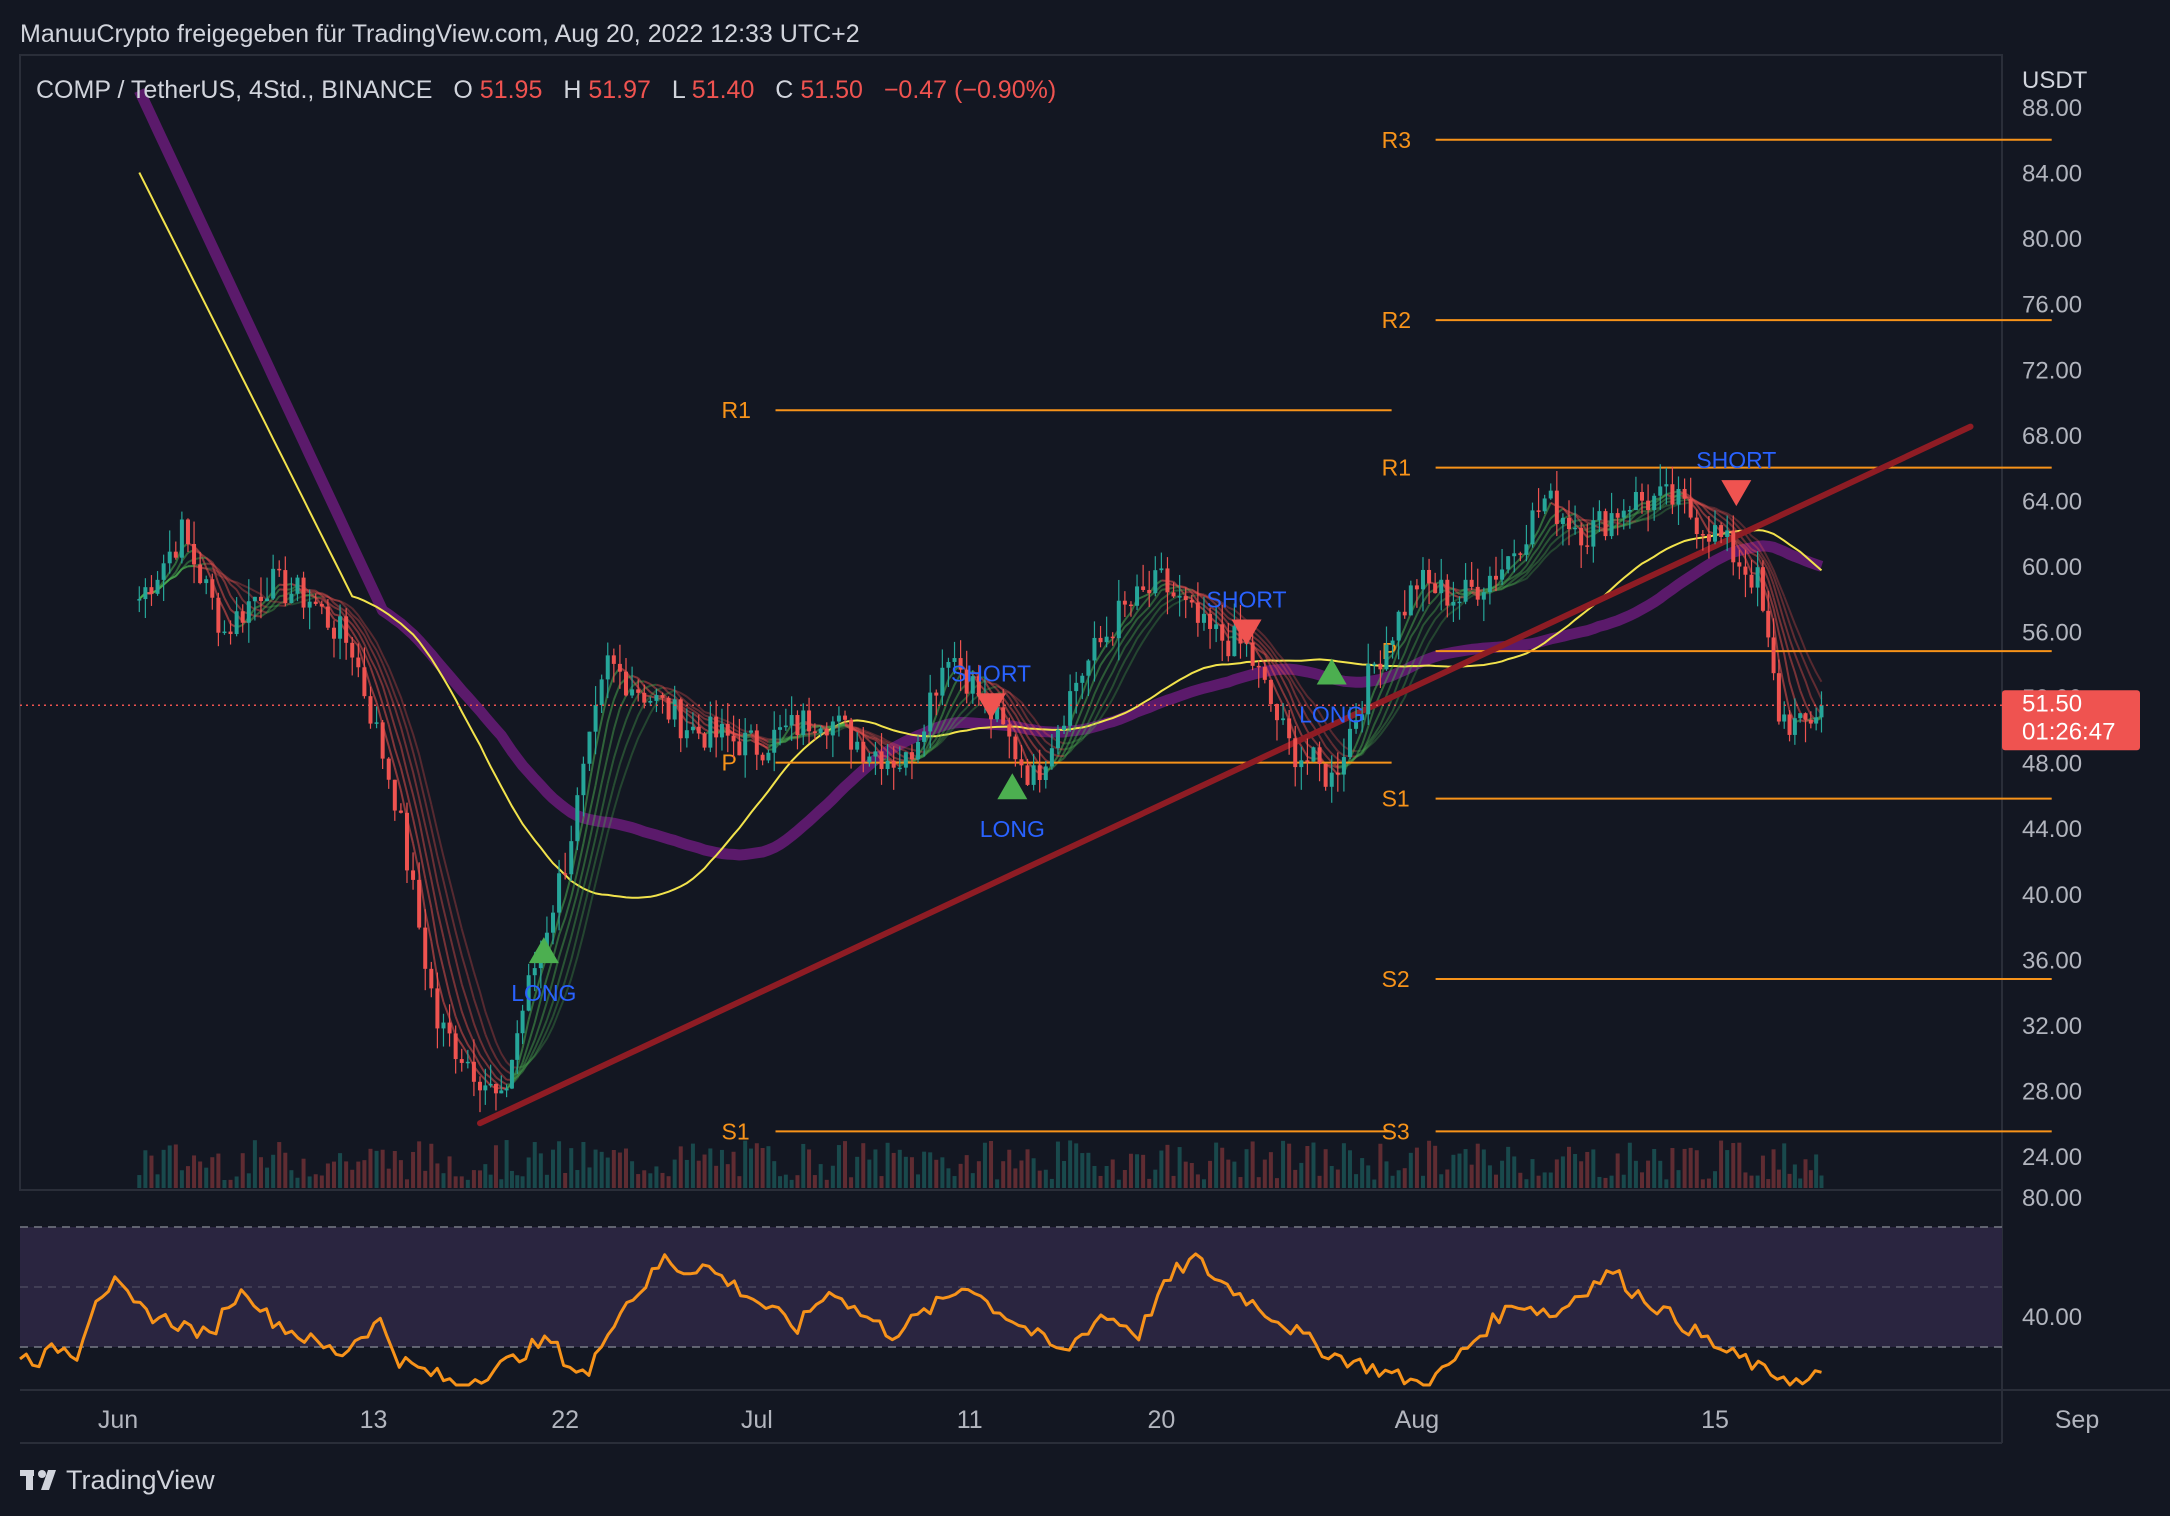 This screenshot has width=2170, height=1516. Describe the element at coordinates (1396, 320) in the screenshot. I see `pivot-label: R2` at that location.